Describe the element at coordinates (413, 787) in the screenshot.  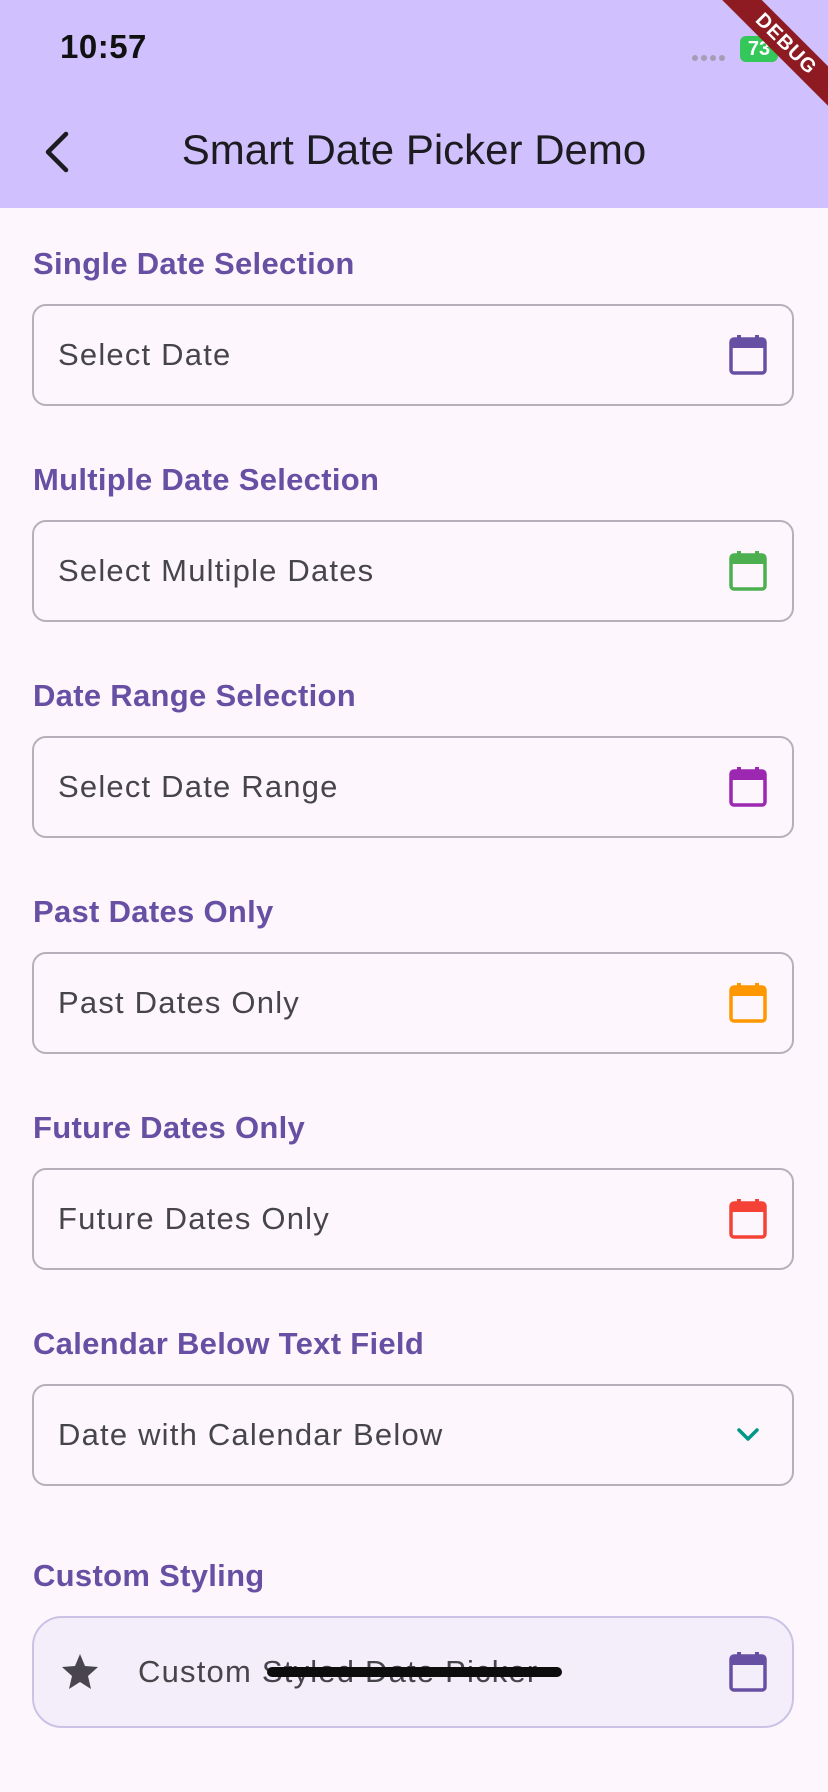
I see `date-range-field: Select Date Range` at that location.